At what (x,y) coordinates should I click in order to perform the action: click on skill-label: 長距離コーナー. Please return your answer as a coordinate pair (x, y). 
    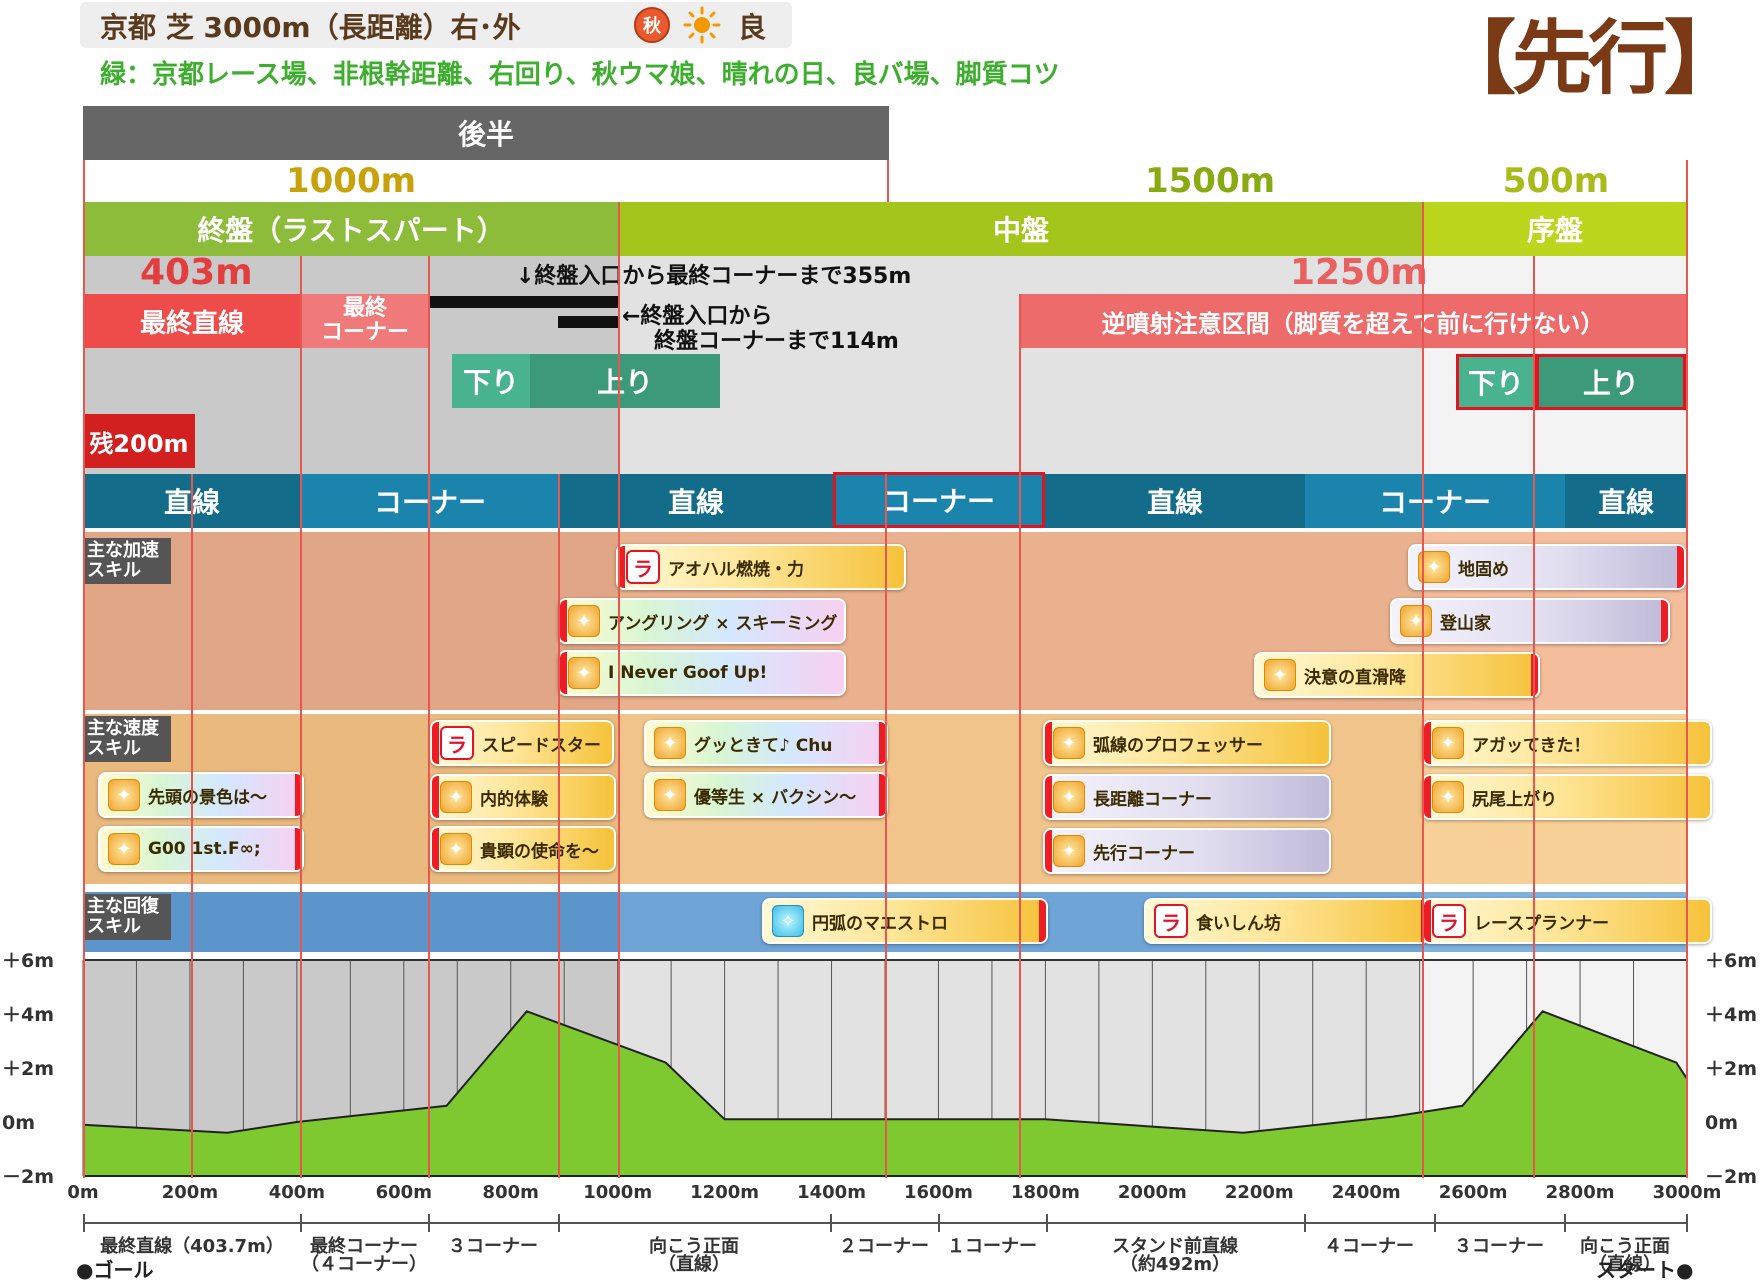
    Looking at the image, I should click on (1152, 797).